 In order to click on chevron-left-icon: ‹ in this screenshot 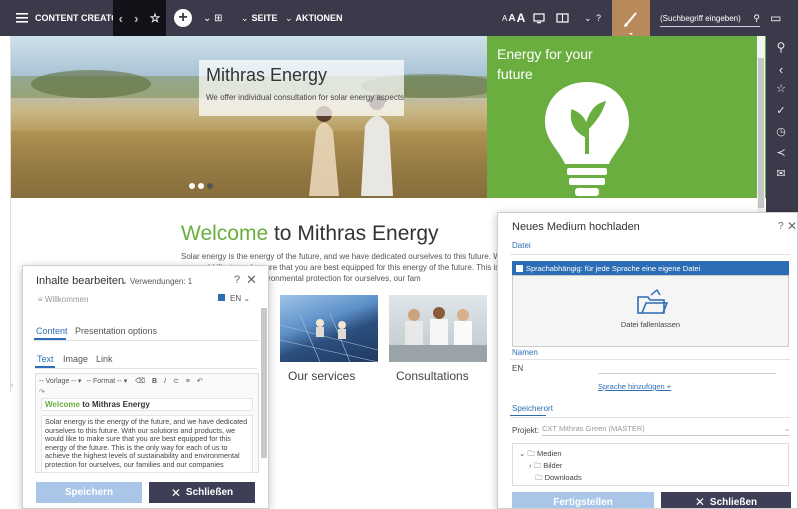, I will do `click(781, 69)`.